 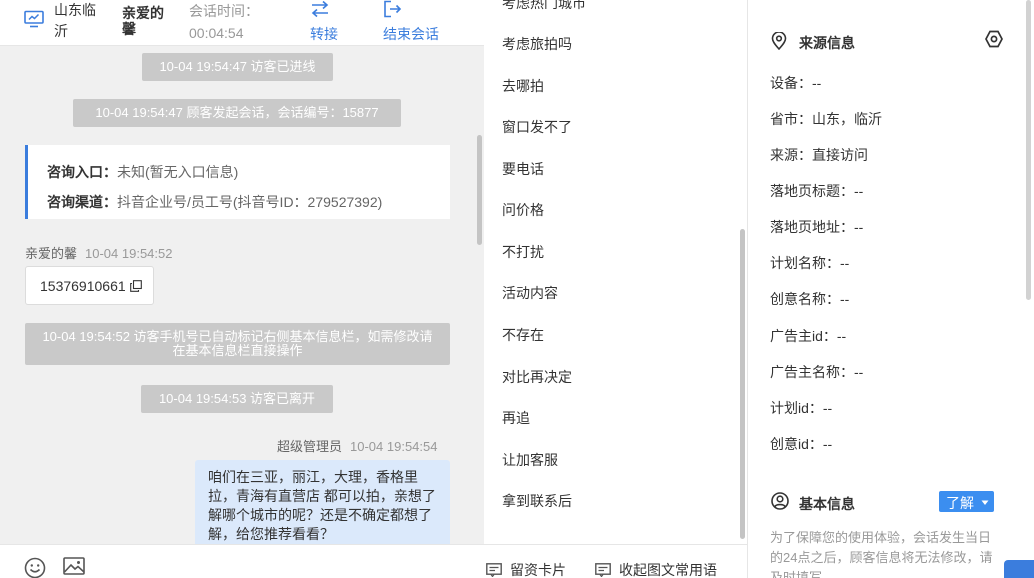 I want to click on inquiry-entry-line: 咨询入口：未知(暂无入口信息), so click(x=248, y=172).